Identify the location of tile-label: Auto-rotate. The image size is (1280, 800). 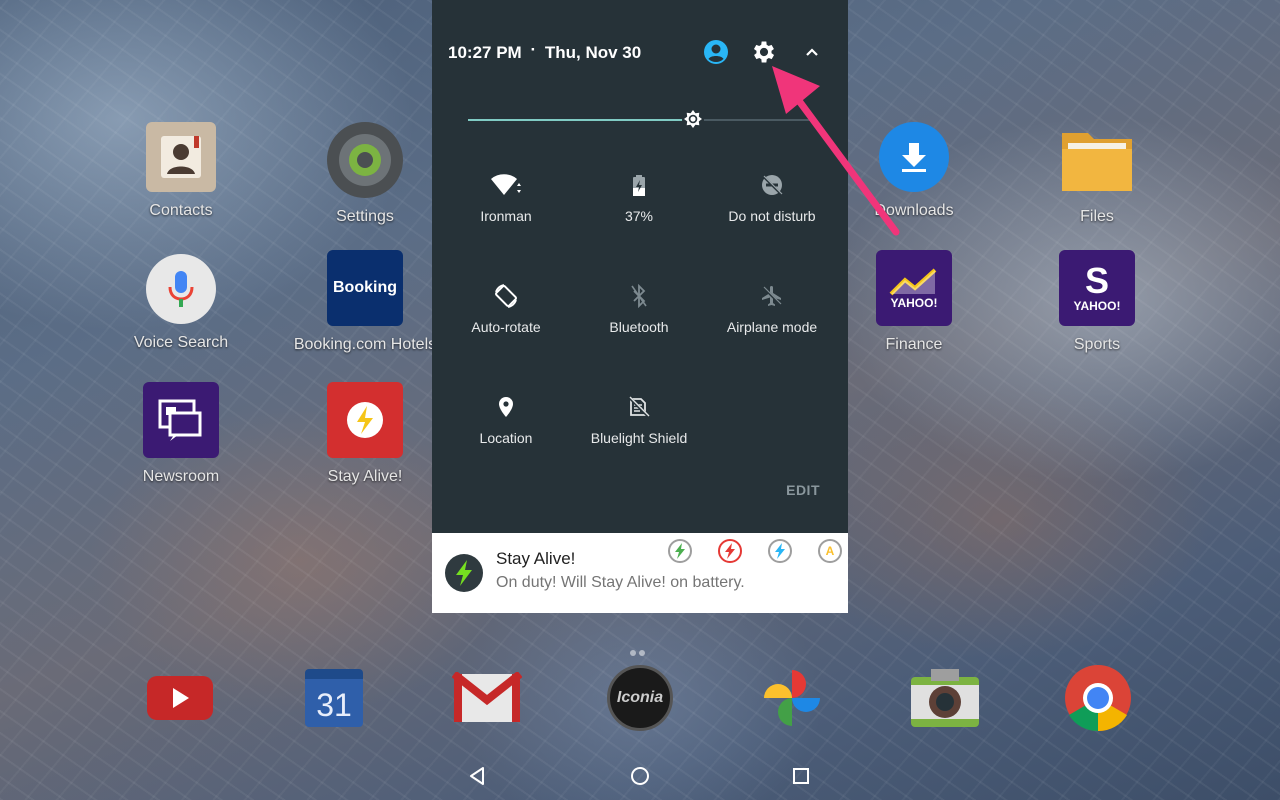
(506, 327).